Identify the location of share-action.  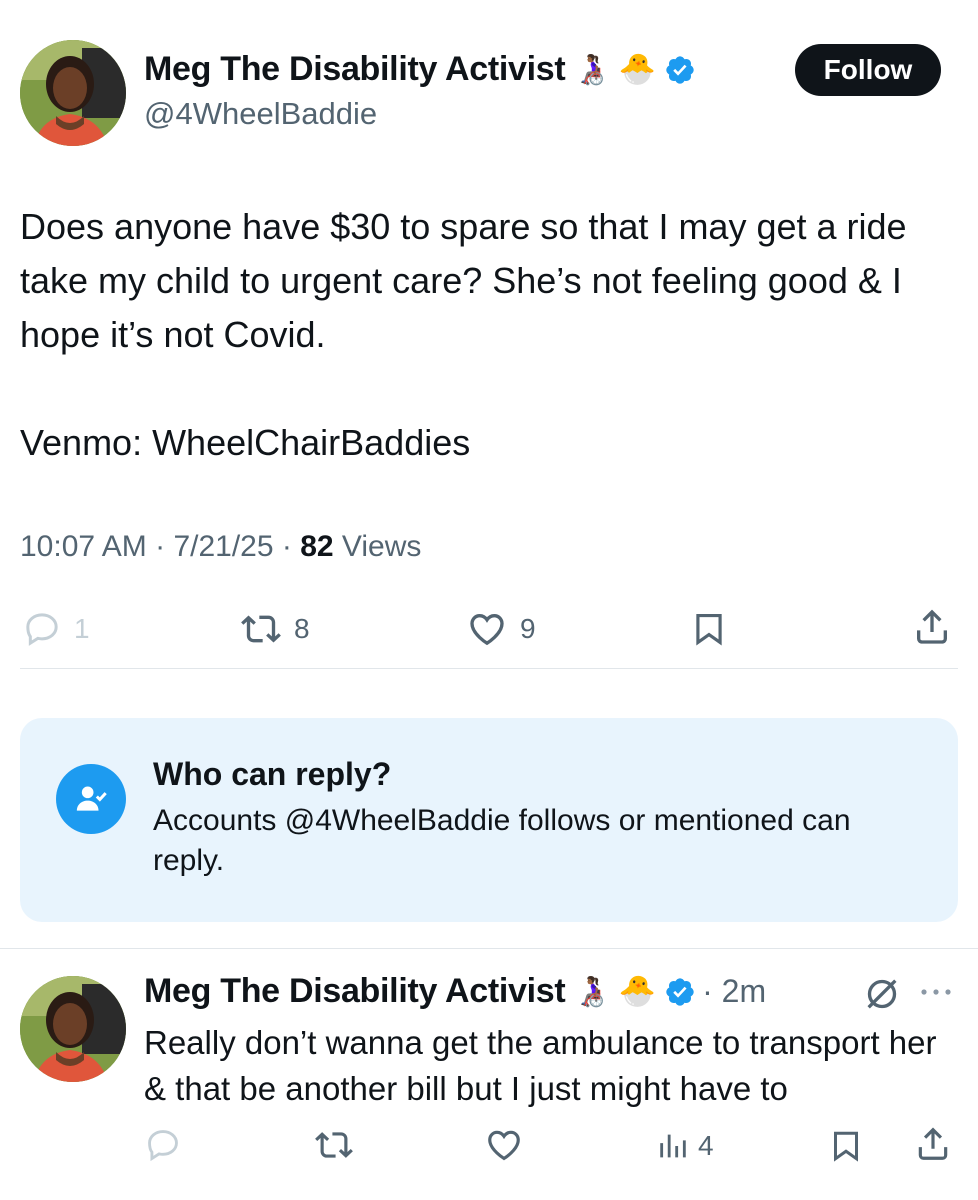
(932, 627).